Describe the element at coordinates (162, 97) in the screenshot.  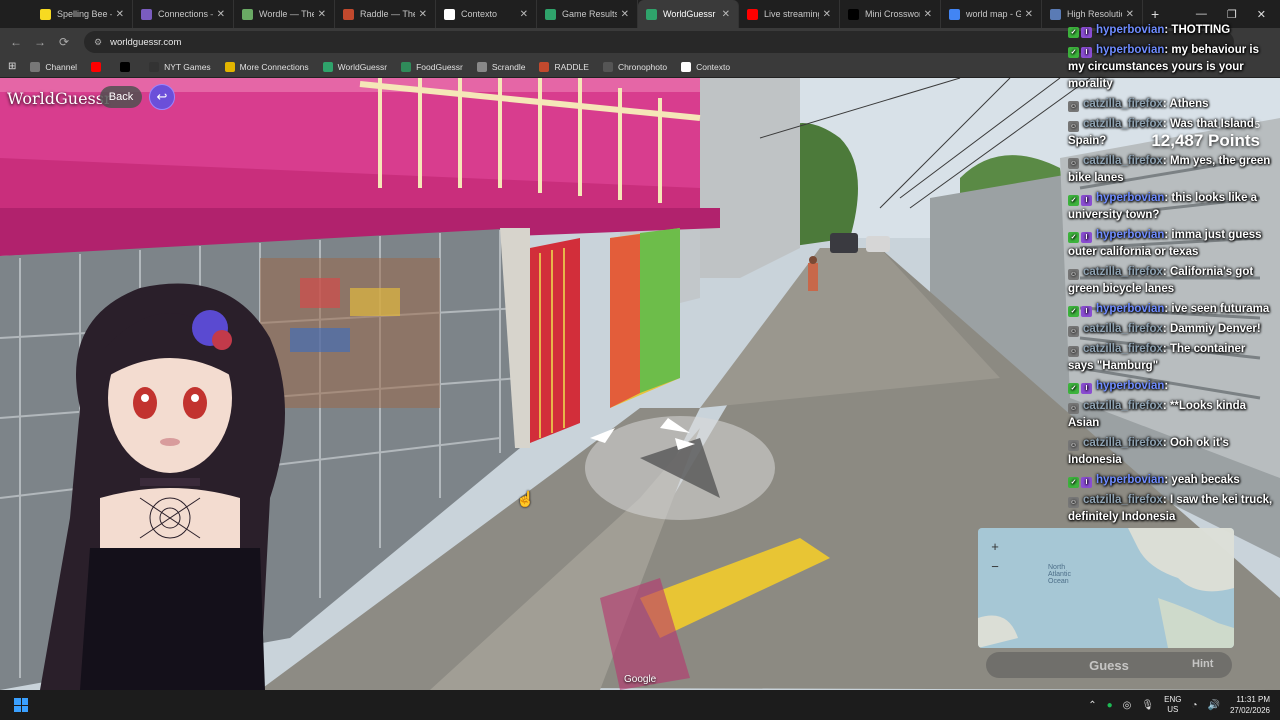
I see `return-to-start-button: ↩` at that location.